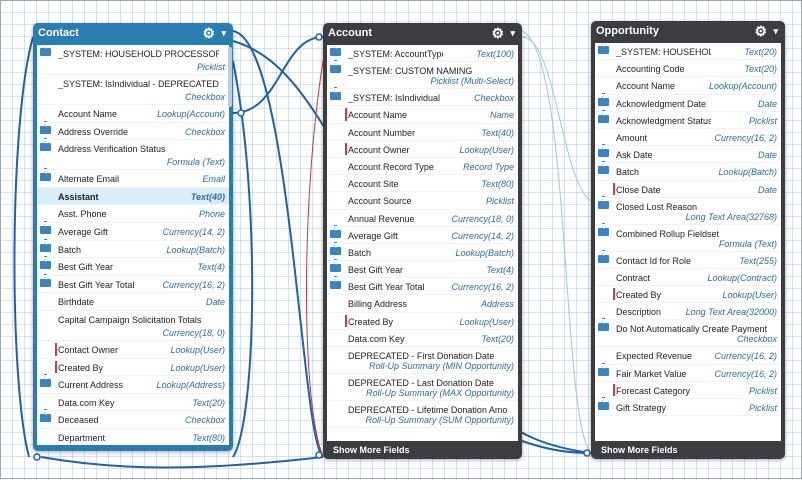  What do you see at coordinates (692, 329) in the screenshot?
I see `field-name: Do Not Automatically Create Payment` at bounding box center [692, 329].